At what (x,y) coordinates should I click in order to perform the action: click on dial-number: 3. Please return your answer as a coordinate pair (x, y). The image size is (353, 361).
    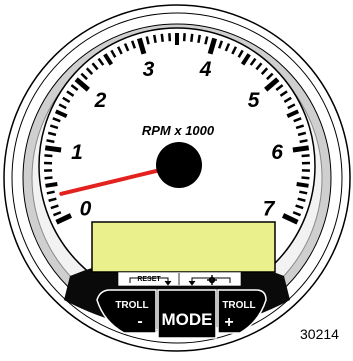
    Looking at the image, I should click on (149, 69).